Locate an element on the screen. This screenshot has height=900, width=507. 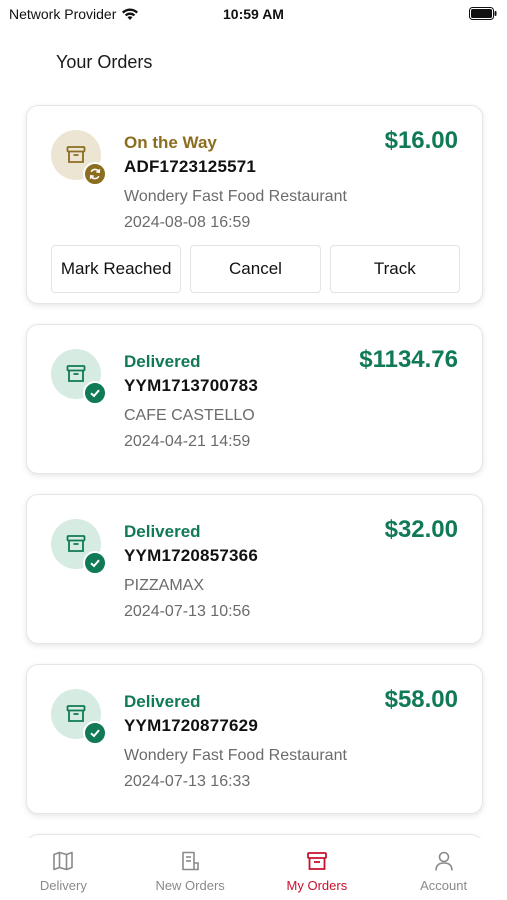
battery-icon is located at coordinates (483, 13).